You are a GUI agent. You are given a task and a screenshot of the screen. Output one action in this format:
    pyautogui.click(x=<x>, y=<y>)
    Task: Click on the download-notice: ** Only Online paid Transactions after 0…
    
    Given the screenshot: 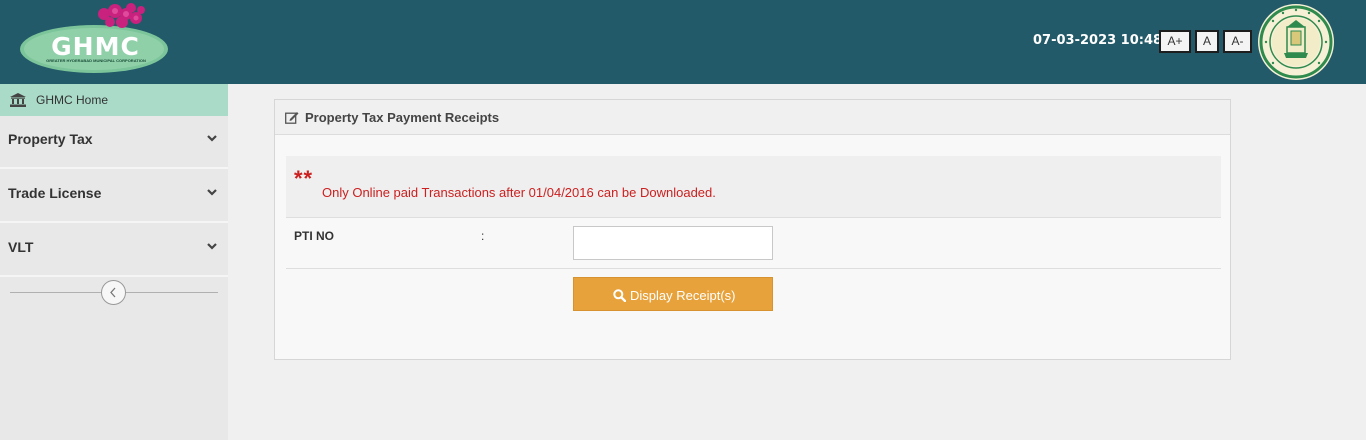 What is the action you would take?
    pyautogui.click(x=753, y=187)
    